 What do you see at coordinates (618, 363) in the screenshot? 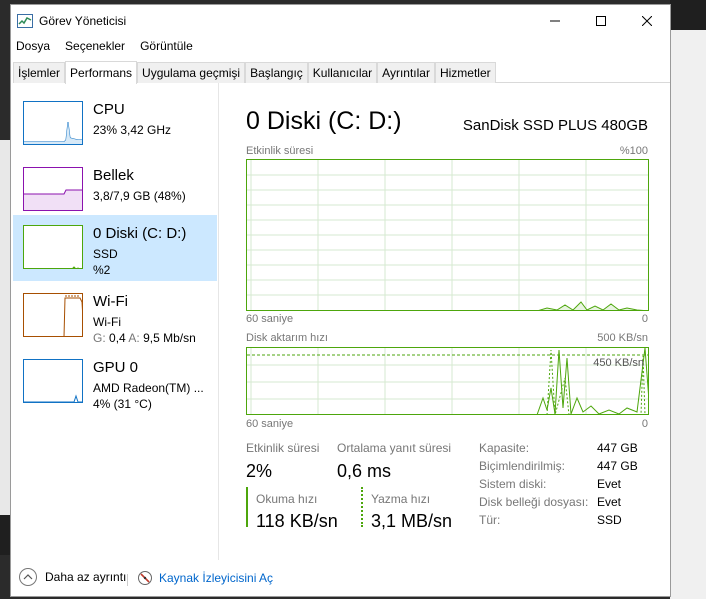
I see `transfer-graph-marker: 450 KB/sn` at bounding box center [618, 363].